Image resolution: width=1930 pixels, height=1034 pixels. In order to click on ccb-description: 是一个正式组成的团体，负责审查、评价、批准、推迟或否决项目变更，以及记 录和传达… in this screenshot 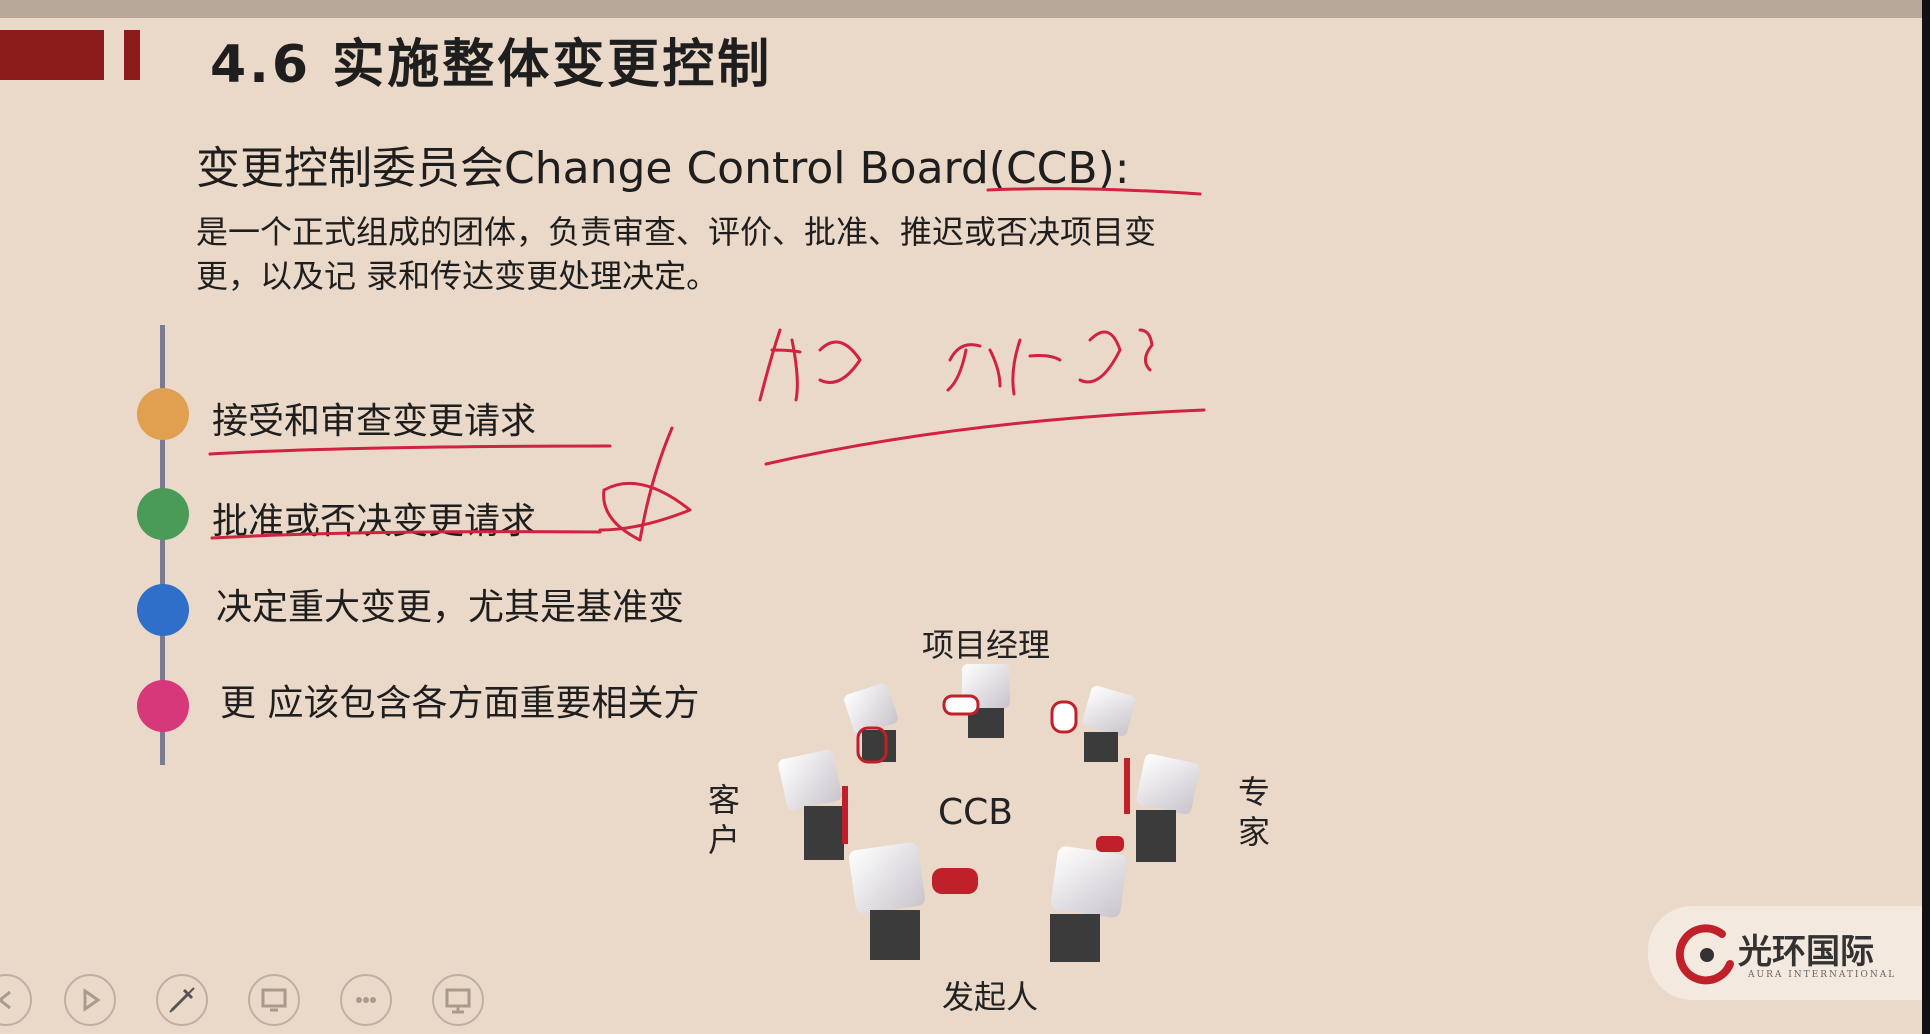, I will do `click(676, 254)`.